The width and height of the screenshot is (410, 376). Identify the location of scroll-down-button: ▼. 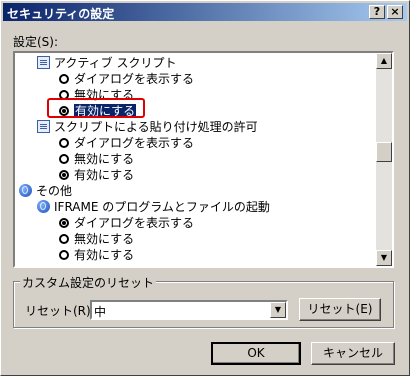
(384, 258).